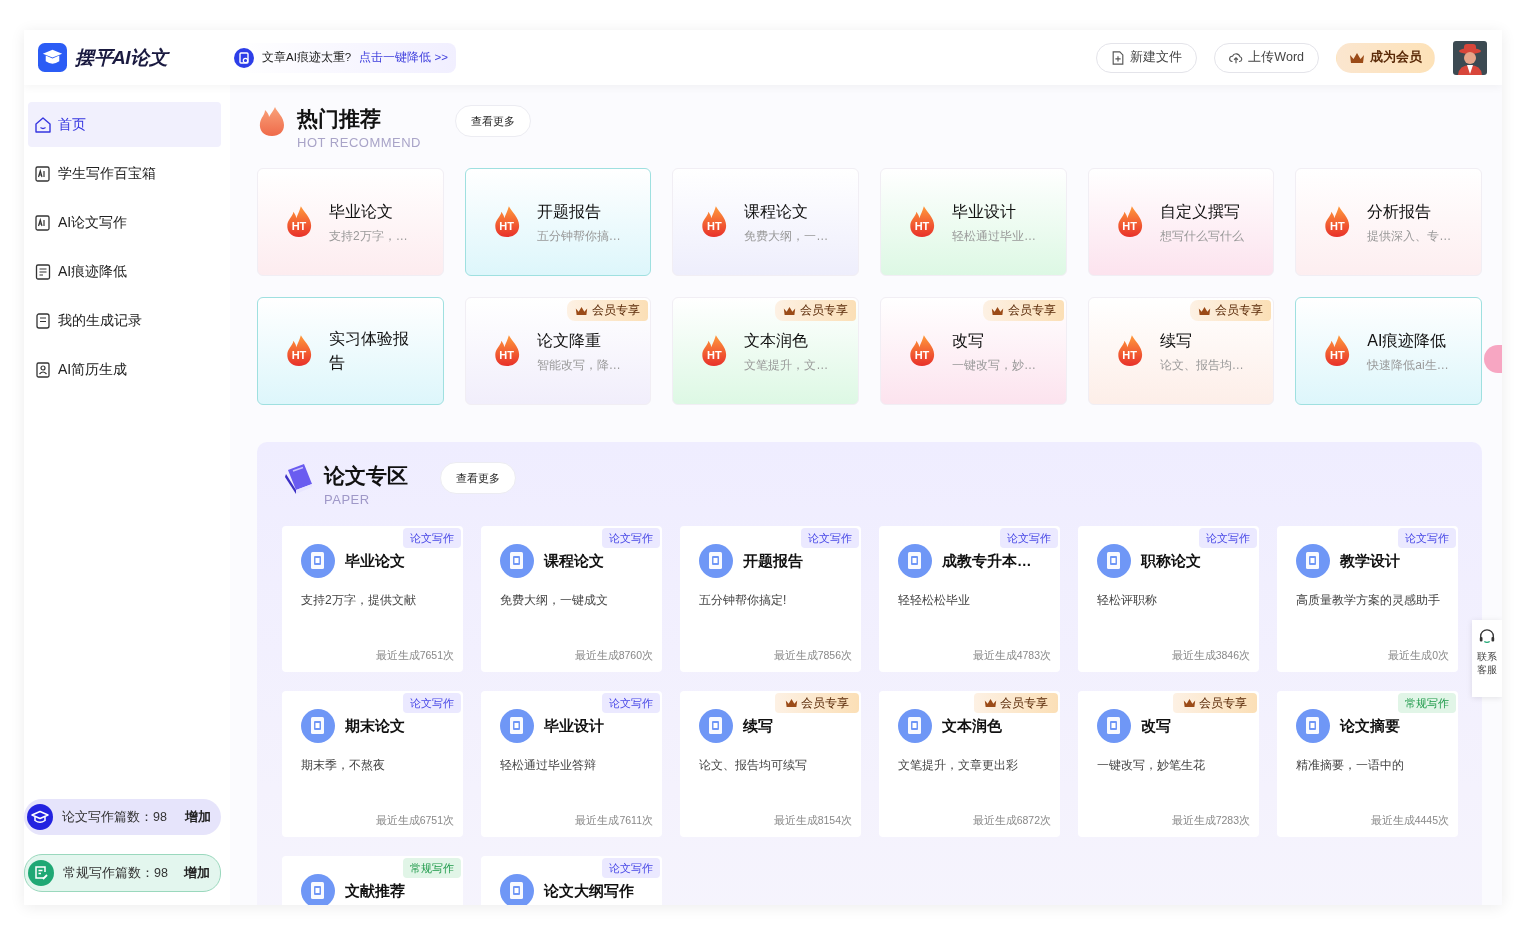 The image size is (1526, 928). I want to click on quota-text: 论文写作篇数：98, so click(115, 817).